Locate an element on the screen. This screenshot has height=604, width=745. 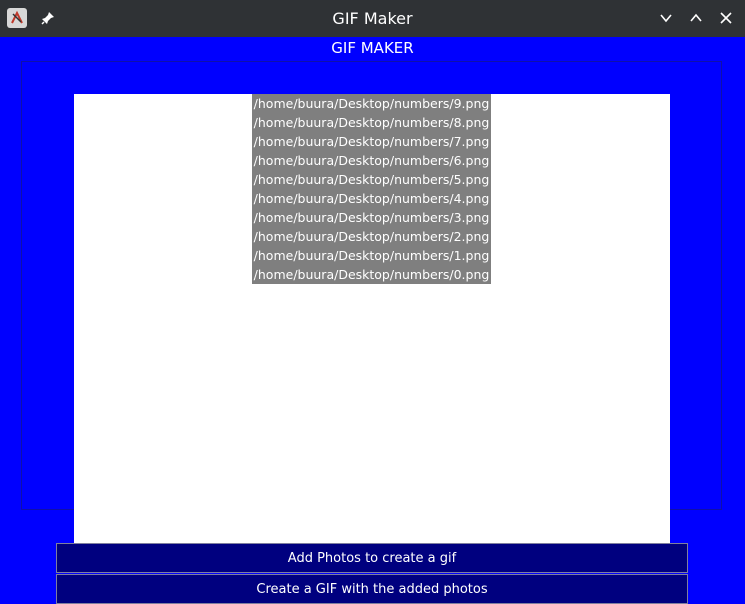
chevron-down-icon is located at coordinates (666, 18).